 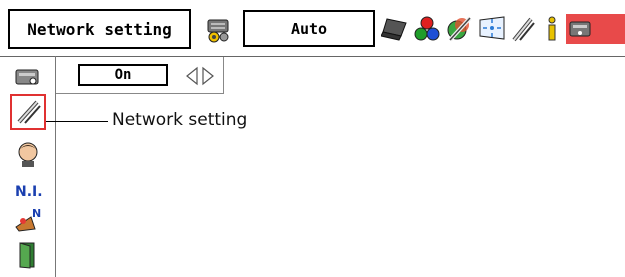 I want to click on image-adjust-icon, so click(x=460, y=29).